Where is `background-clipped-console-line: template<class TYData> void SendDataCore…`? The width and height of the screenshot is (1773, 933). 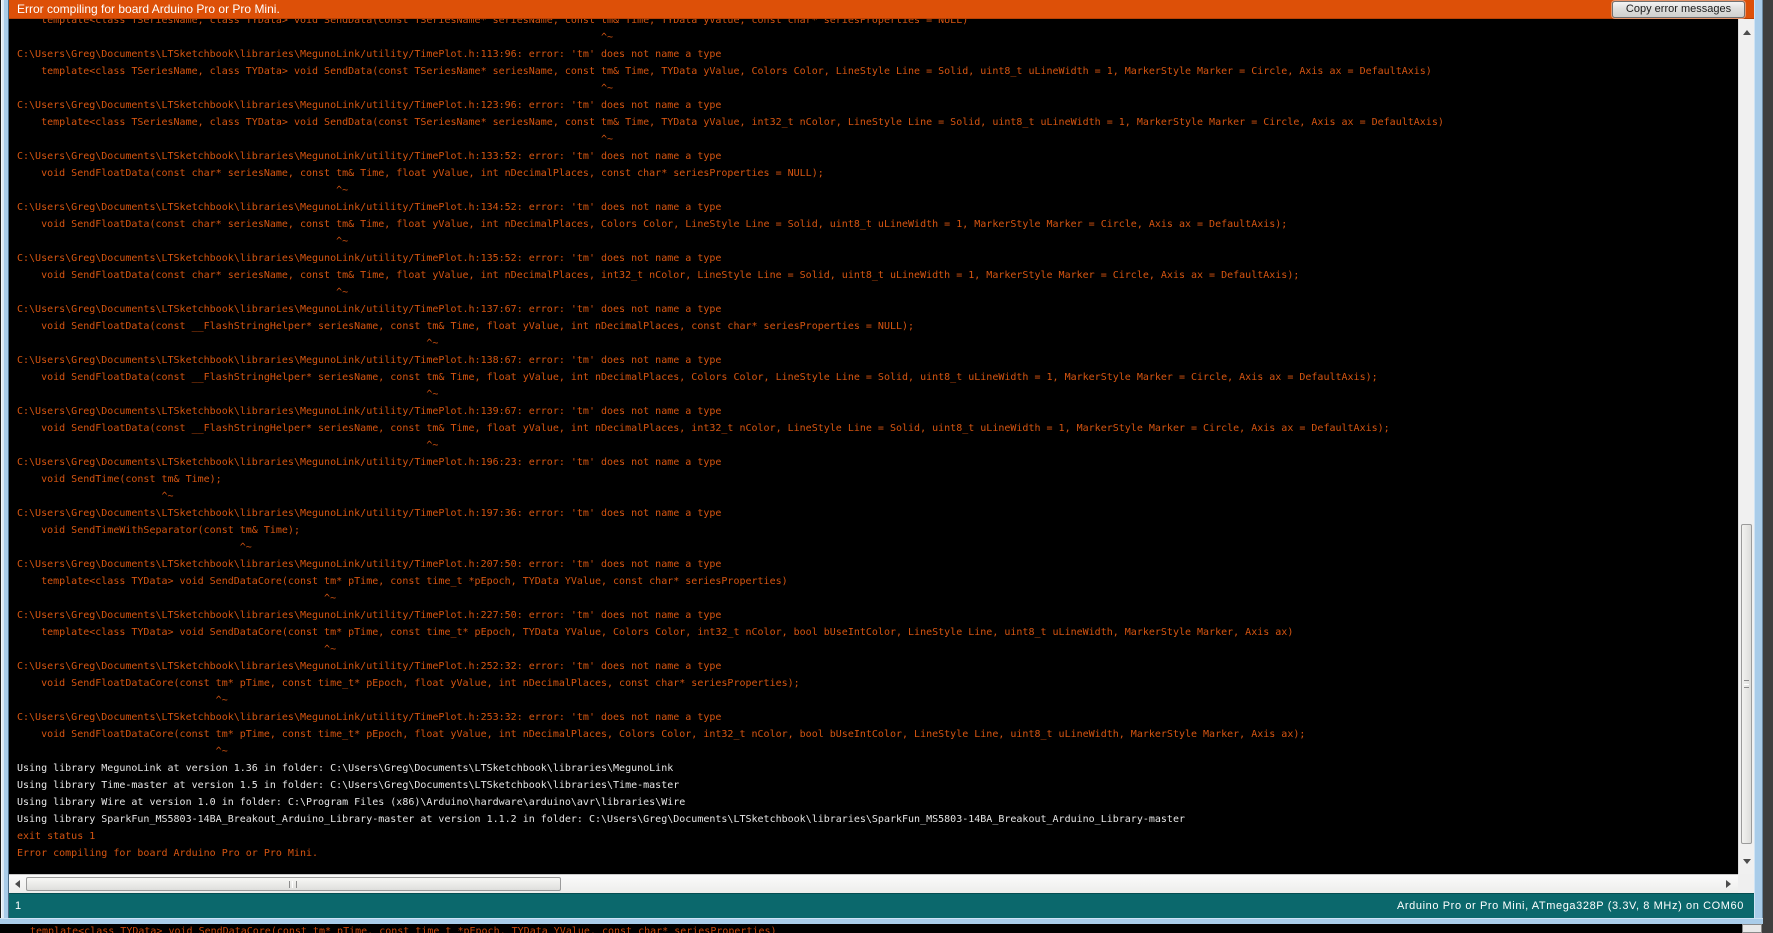
background-clipped-console-line: template<class TYData> void SendDataCore… is located at coordinates (403, 929).